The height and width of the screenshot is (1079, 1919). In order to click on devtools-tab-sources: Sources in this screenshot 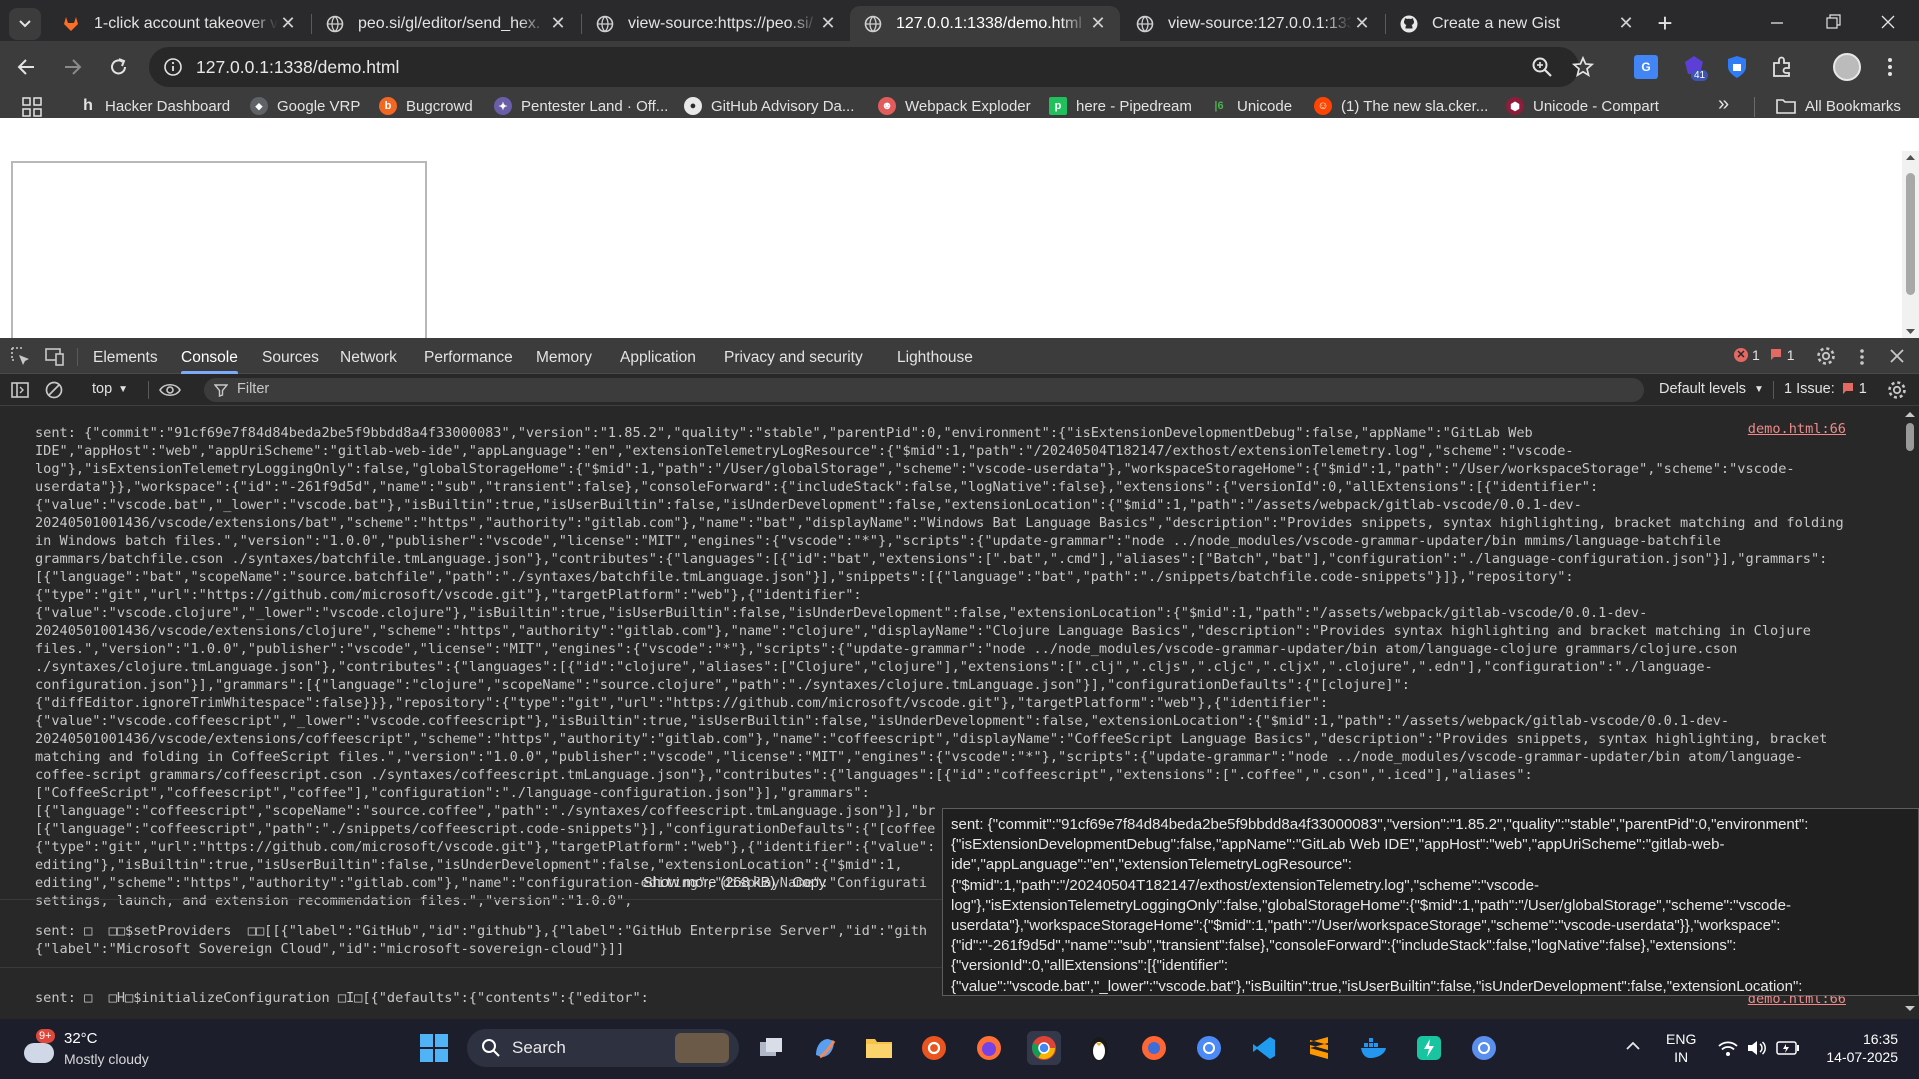, I will do `click(290, 356)`.